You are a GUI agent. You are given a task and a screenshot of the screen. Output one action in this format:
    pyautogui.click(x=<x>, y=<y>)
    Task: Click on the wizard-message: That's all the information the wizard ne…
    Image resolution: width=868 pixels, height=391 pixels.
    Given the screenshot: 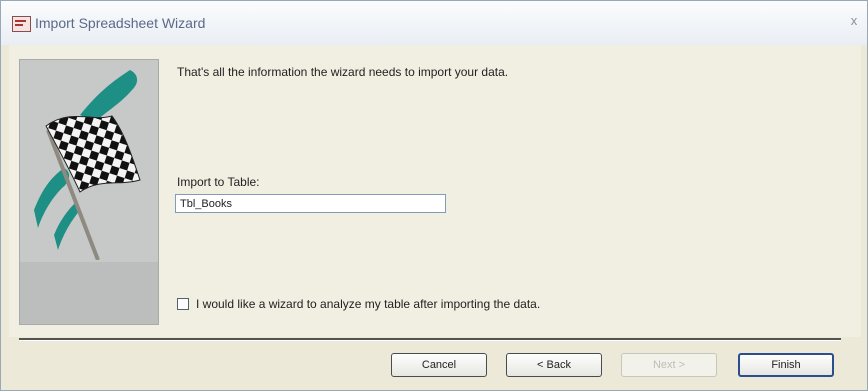 What is the action you would take?
    pyautogui.click(x=343, y=72)
    